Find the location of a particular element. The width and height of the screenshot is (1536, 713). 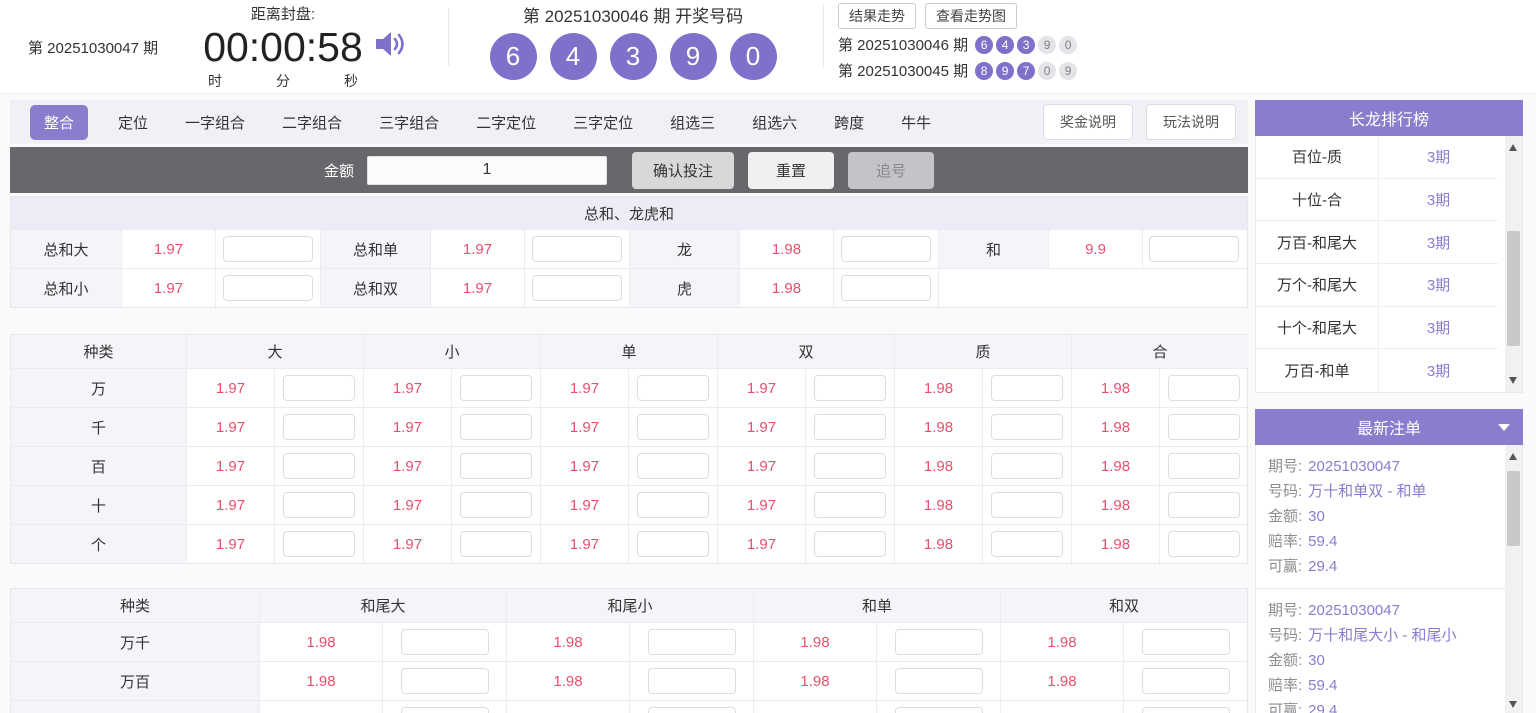

tab-kuadu: 跨度 is located at coordinates (849, 122).